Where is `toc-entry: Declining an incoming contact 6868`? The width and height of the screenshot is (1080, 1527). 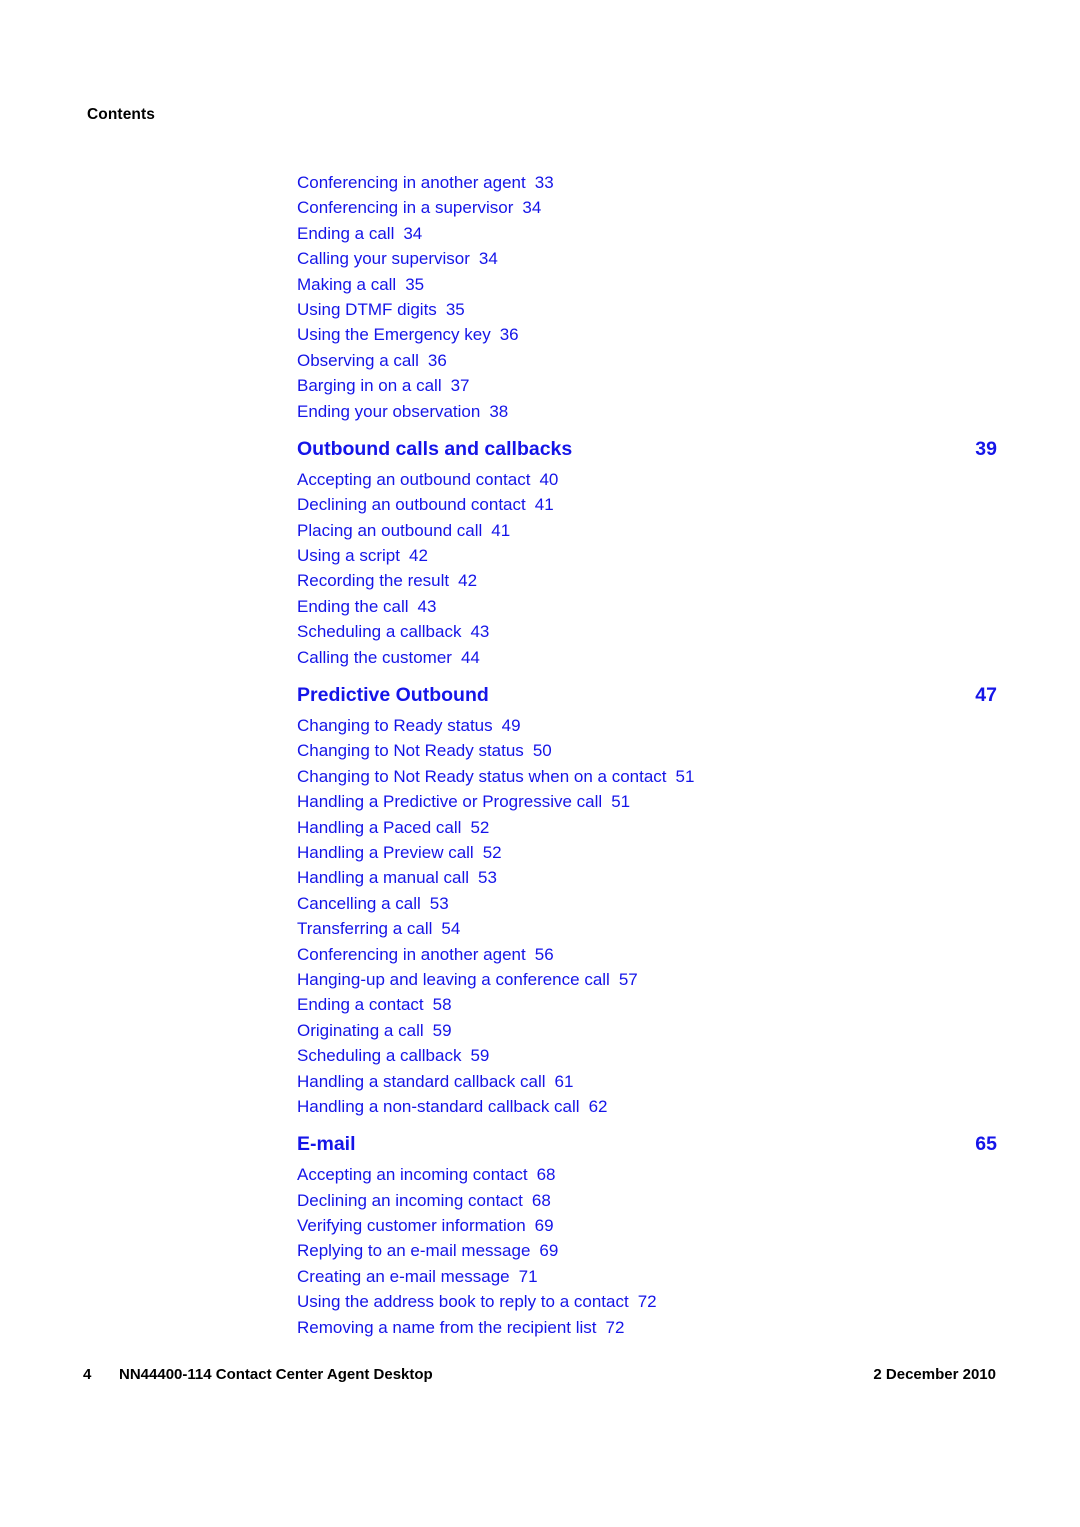
toc-entry: Declining an incoming contact 6868 is located at coordinates (647, 1200).